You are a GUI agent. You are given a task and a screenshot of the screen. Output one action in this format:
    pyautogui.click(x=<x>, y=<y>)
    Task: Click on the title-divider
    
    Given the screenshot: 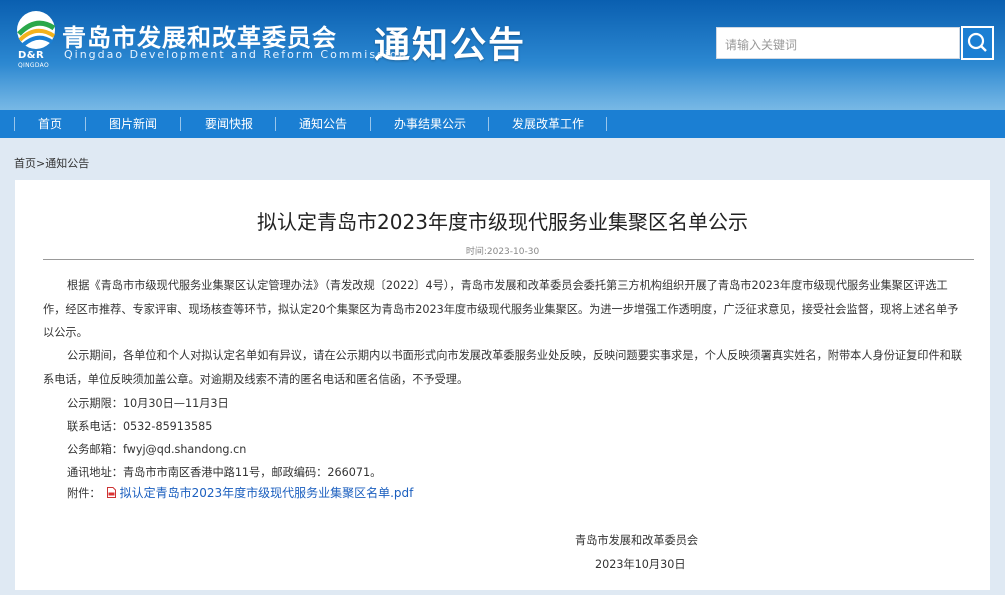 What is the action you would take?
    pyautogui.click(x=508, y=259)
    